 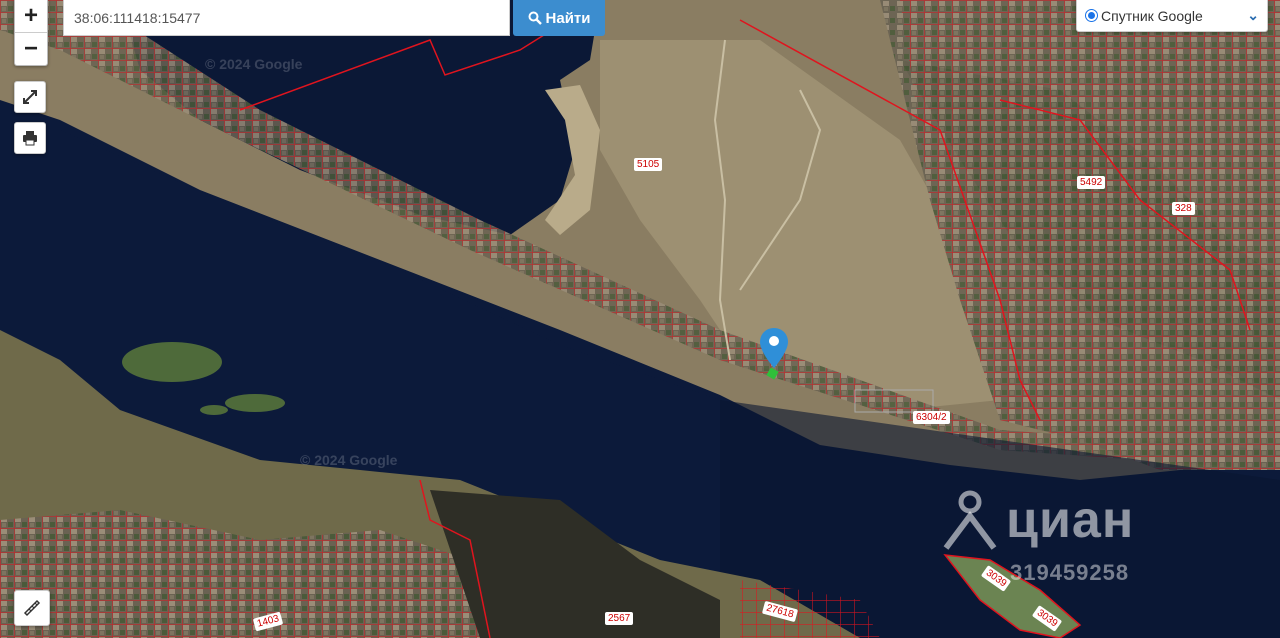 I want to click on zoom-in-button: +, so click(x=31, y=16).